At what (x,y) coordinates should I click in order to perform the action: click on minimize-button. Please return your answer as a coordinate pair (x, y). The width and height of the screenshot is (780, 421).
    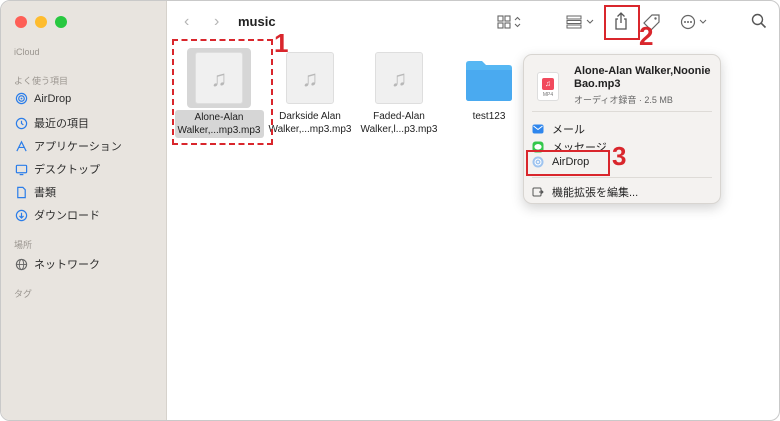
    Looking at the image, I should click on (41, 22).